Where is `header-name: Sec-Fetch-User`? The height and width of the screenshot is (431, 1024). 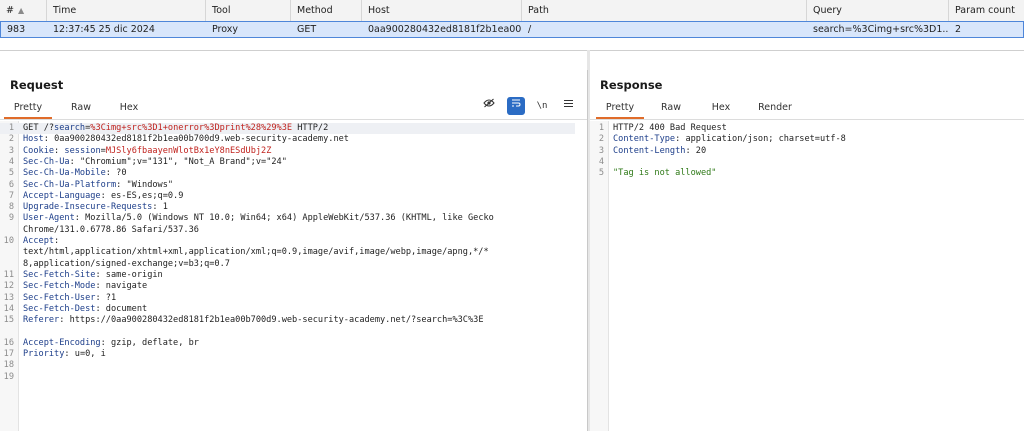 header-name: Sec-Fetch-User is located at coordinates (59, 297).